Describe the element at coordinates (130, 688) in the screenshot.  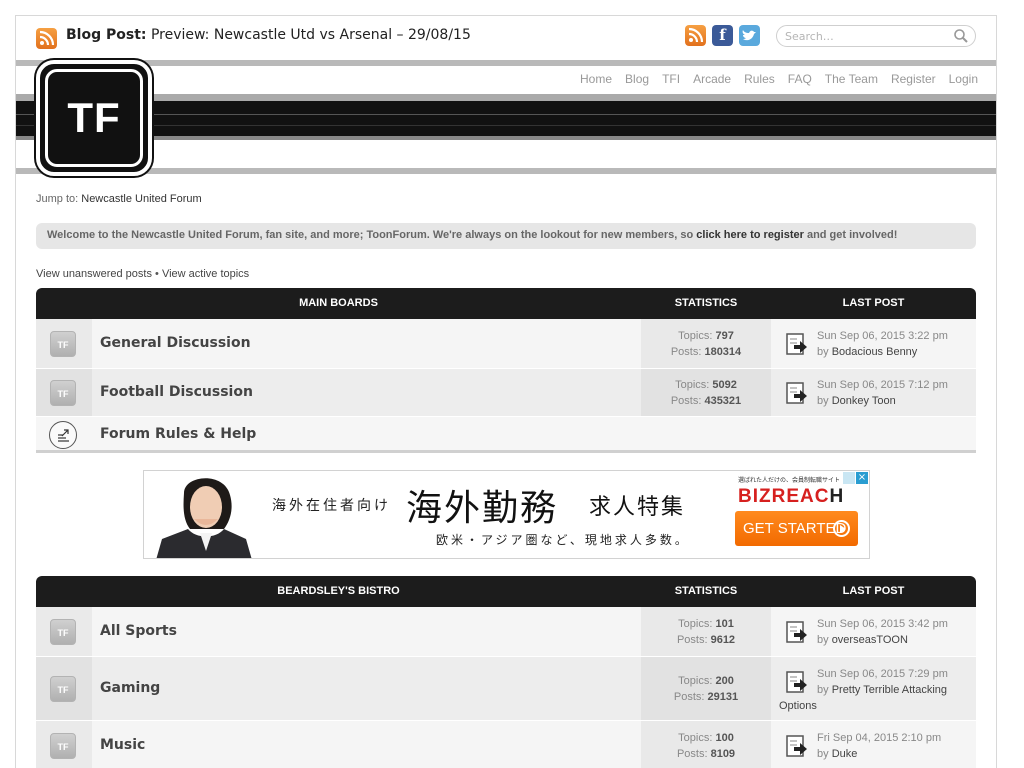
I see `forum-link-gaming: Gaming` at that location.